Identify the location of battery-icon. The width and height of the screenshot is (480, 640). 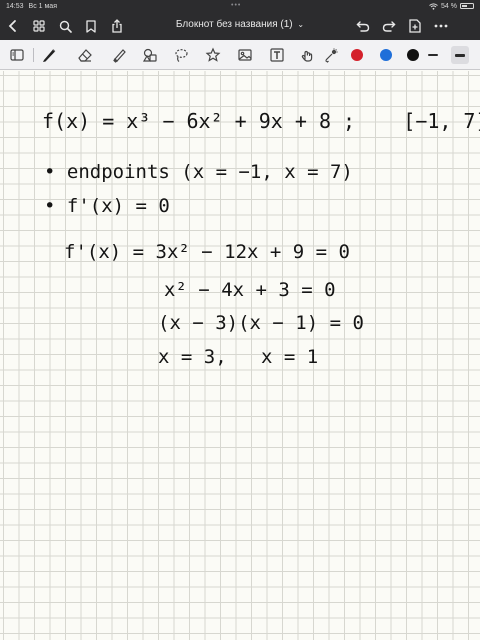
(467, 6).